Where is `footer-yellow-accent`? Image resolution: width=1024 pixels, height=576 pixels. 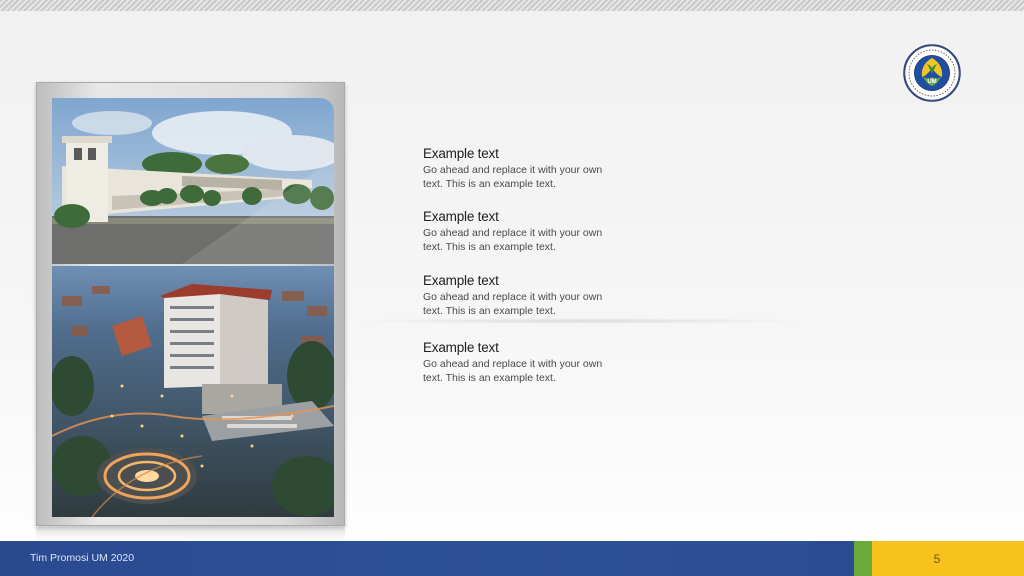 footer-yellow-accent is located at coordinates (948, 558).